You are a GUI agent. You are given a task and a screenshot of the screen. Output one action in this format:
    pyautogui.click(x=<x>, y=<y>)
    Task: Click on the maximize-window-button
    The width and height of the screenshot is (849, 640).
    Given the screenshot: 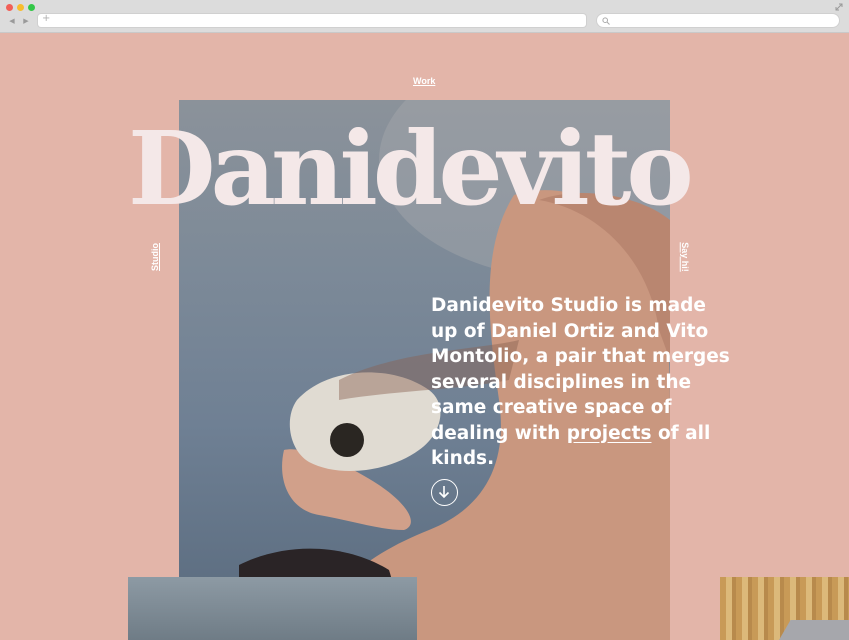 What is the action you would take?
    pyautogui.click(x=31, y=7)
    